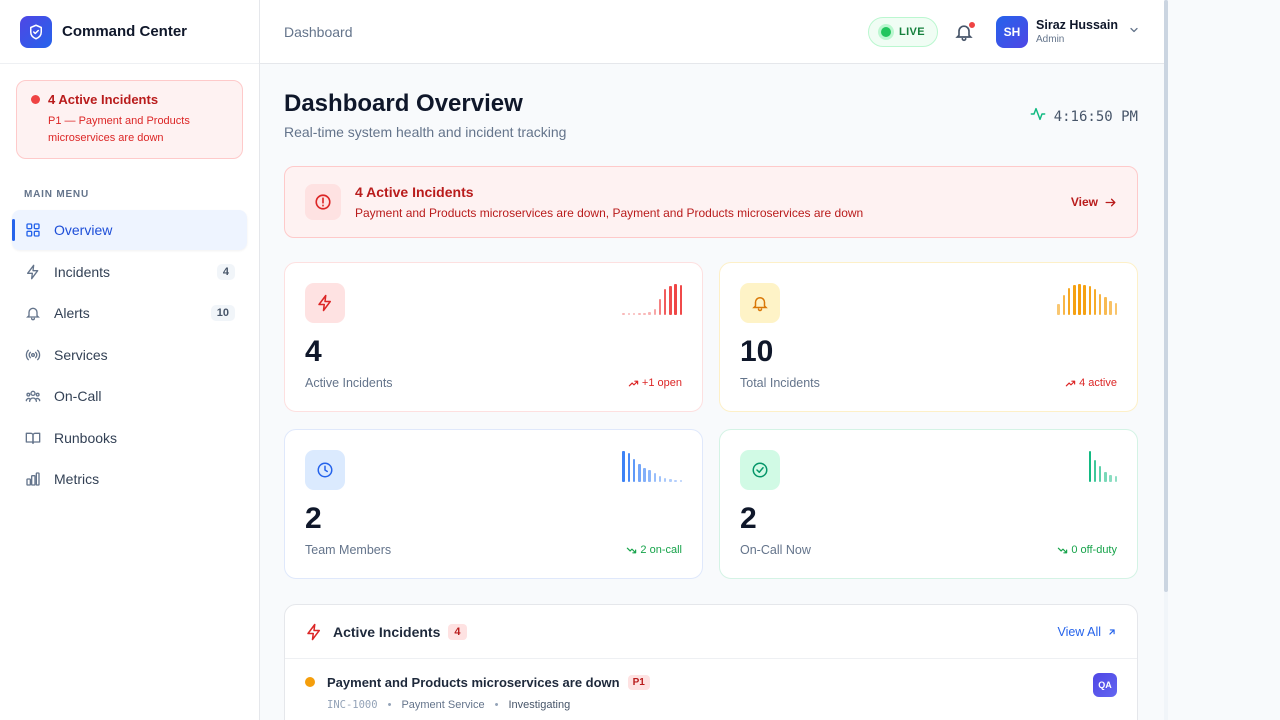 The image size is (1280, 720). What do you see at coordinates (33, 230) in the screenshot?
I see `grid-icon` at bounding box center [33, 230].